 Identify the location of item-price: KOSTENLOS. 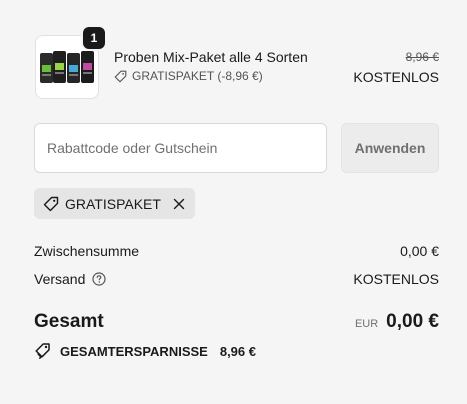
(396, 77).